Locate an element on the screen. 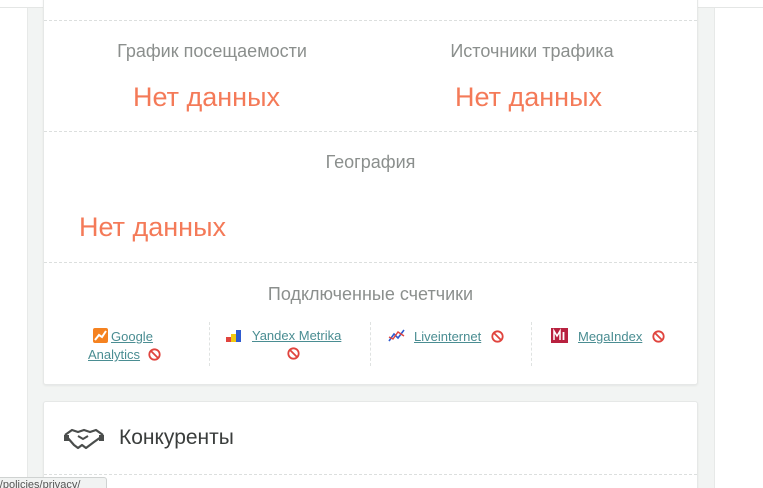 The image size is (763, 488). left-gutter is located at coordinates (14, 248).